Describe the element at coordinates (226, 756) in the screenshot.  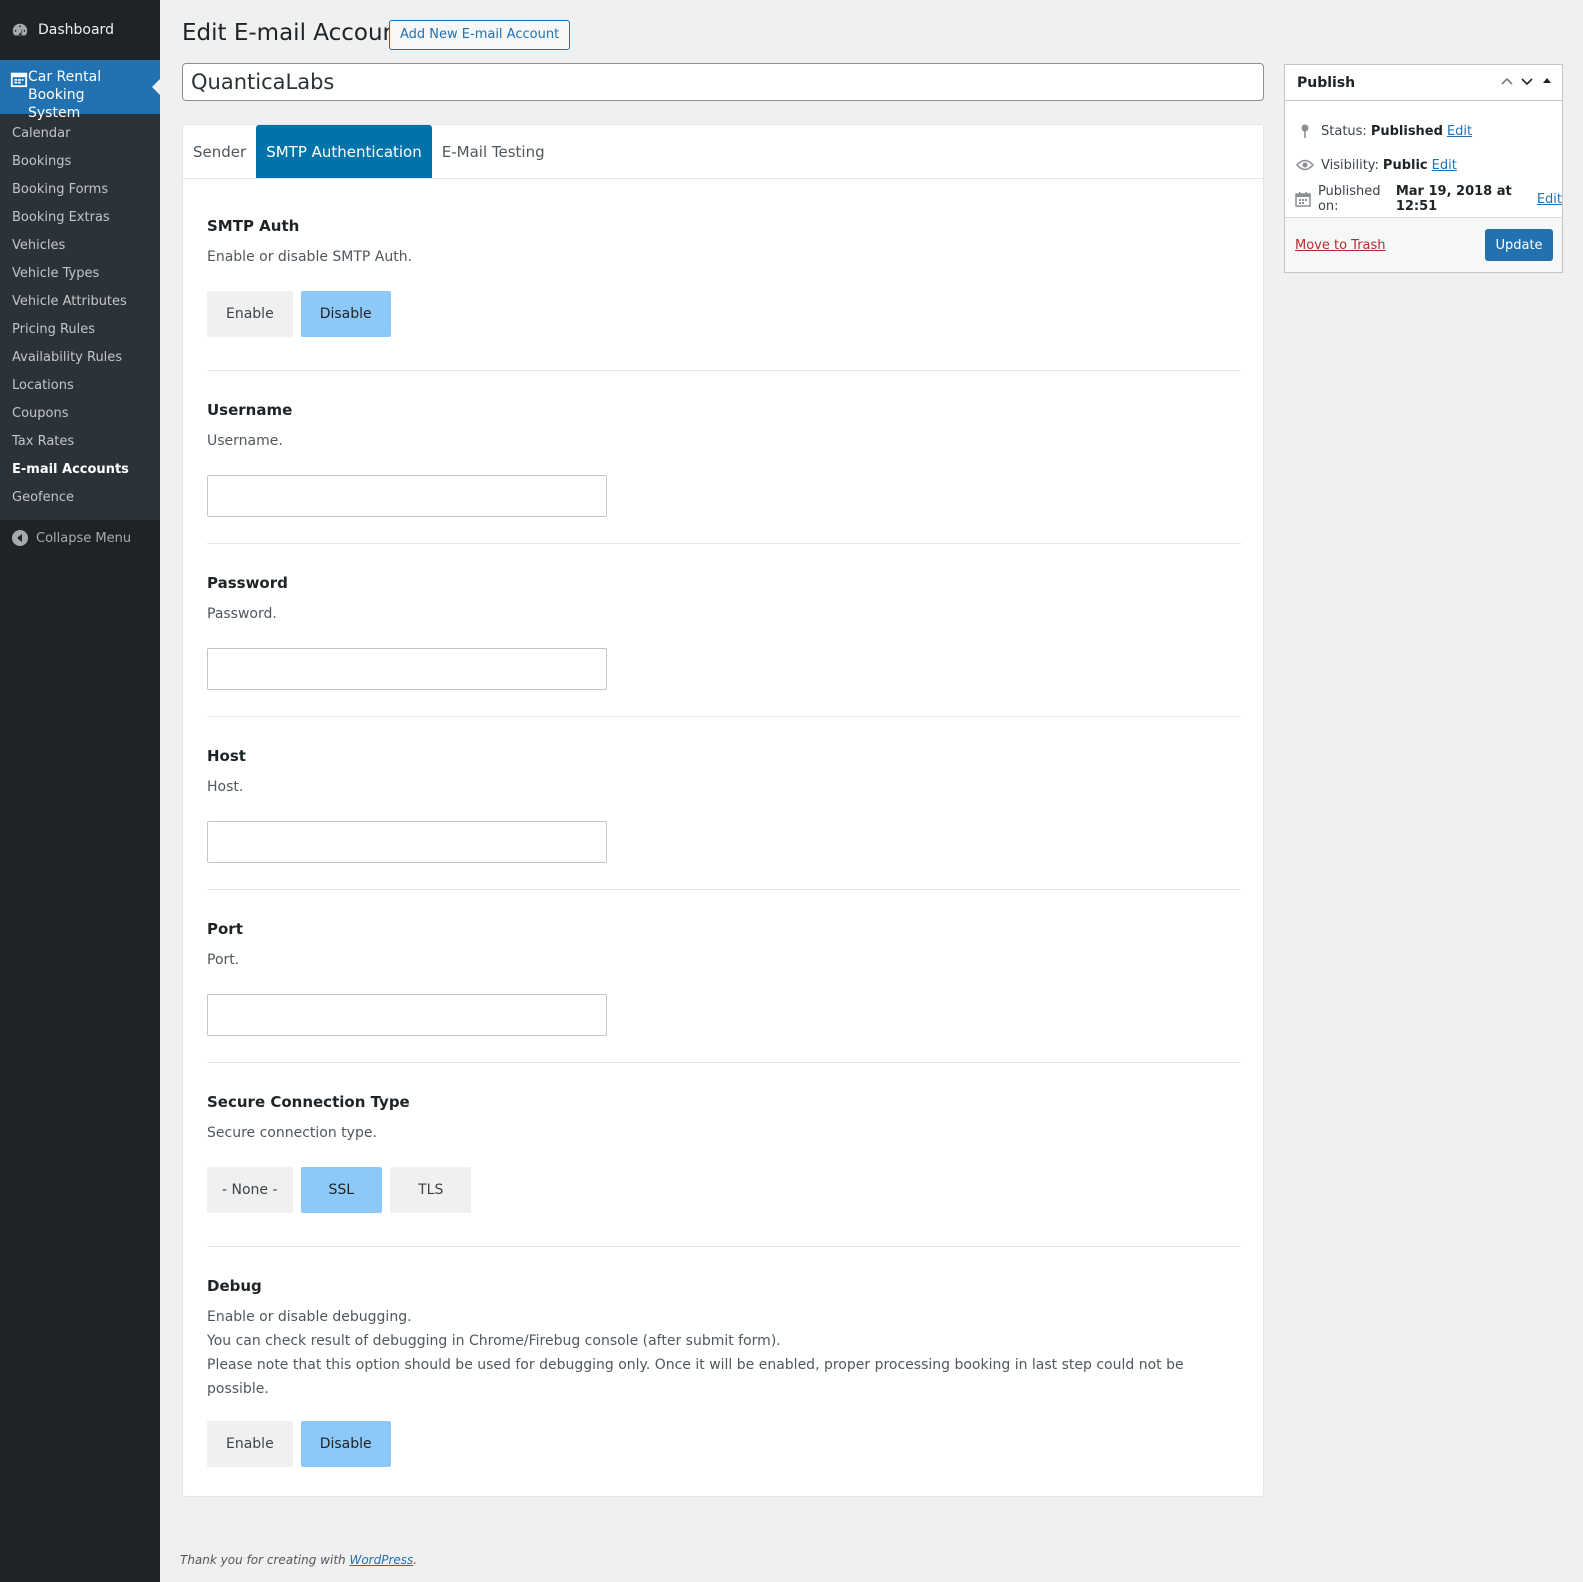
I see `field-title: Host` at that location.